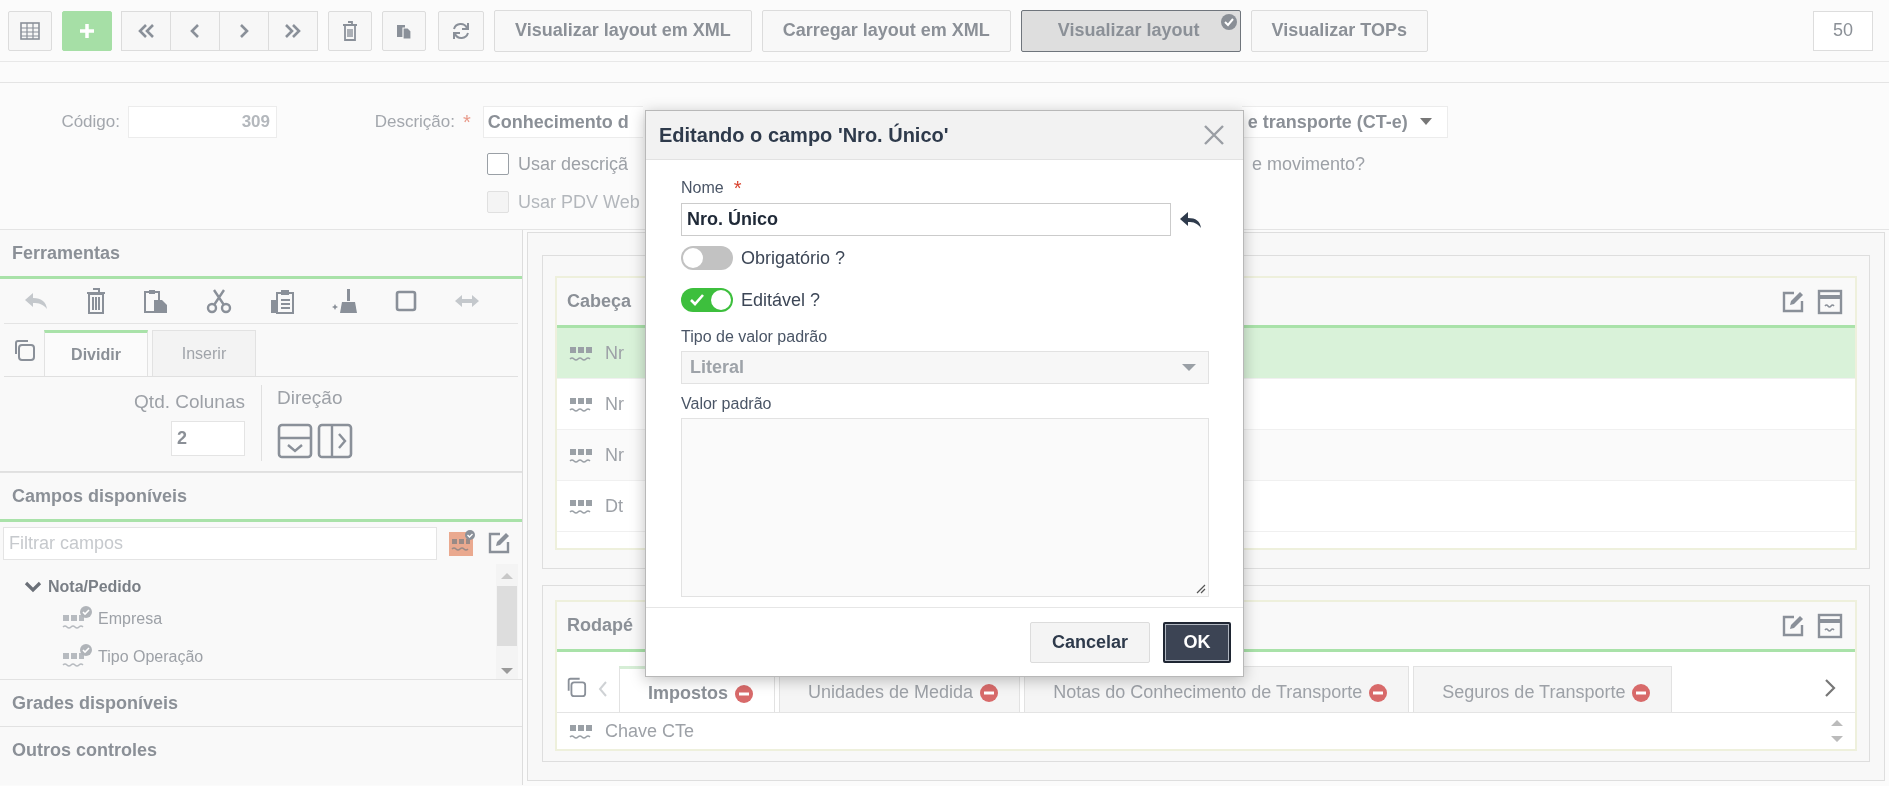 The width and height of the screenshot is (1889, 786). I want to click on direction-label: Direção, so click(310, 398).